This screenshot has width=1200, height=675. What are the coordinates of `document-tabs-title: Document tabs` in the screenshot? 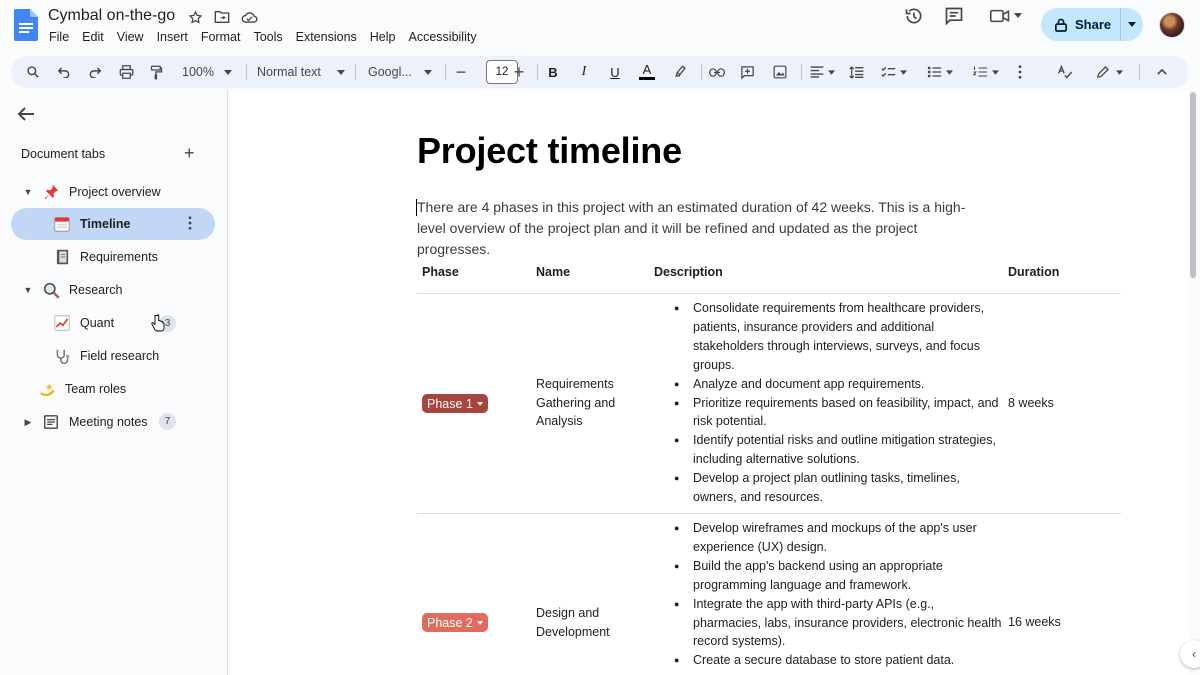 It's located at (63, 154).